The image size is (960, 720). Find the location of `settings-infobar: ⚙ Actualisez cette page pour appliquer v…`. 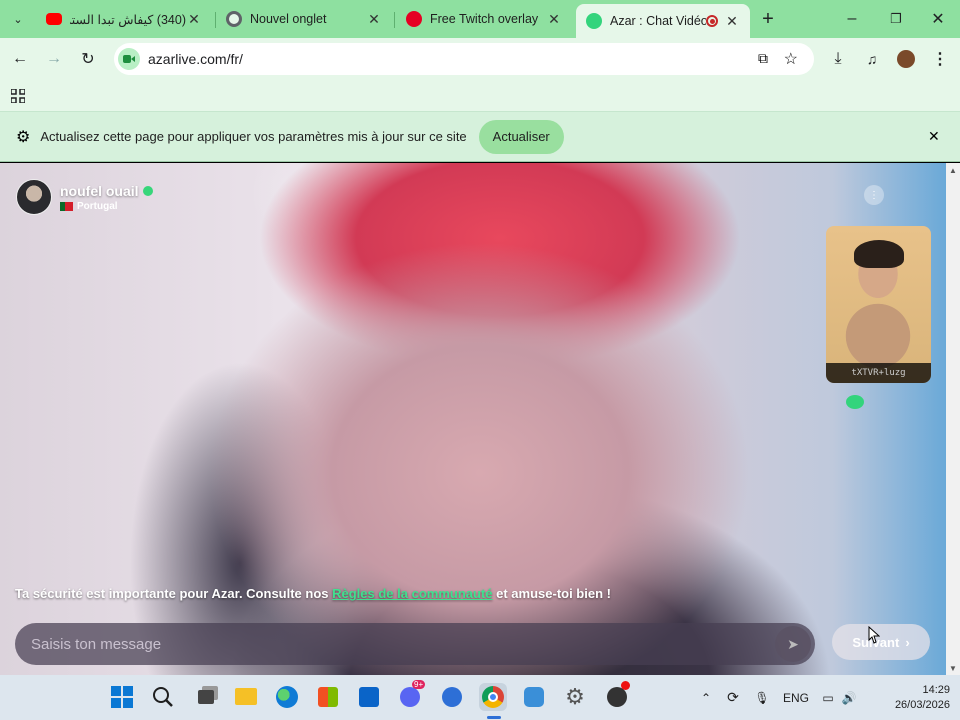

settings-infobar: ⚙ Actualisez cette page pour appliquer v… is located at coordinates (480, 137).